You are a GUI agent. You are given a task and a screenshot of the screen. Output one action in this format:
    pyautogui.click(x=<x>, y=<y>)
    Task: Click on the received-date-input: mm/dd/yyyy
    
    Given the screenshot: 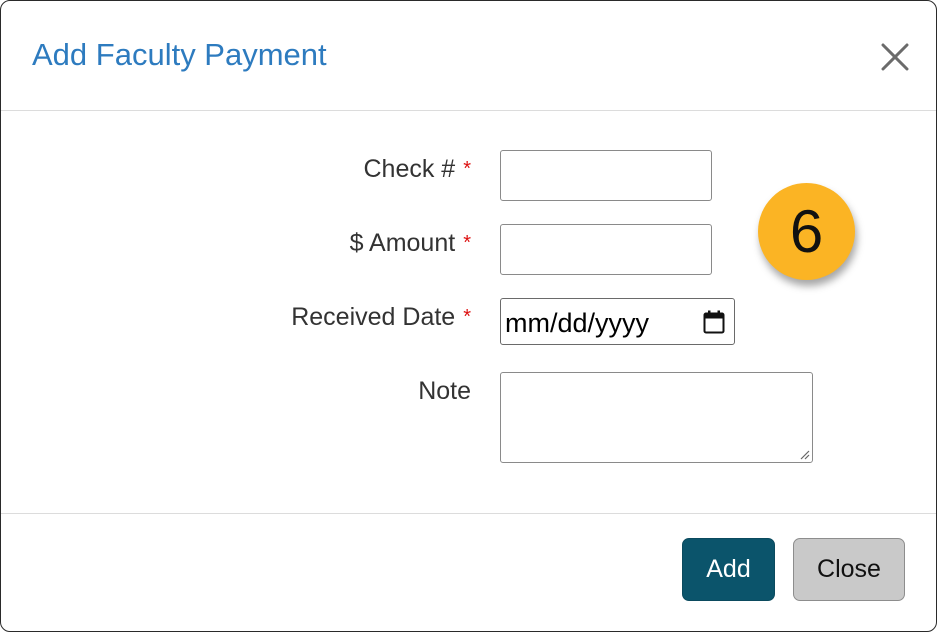 What is the action you would take?
    pyautogui.click(x=617, y=321)
    